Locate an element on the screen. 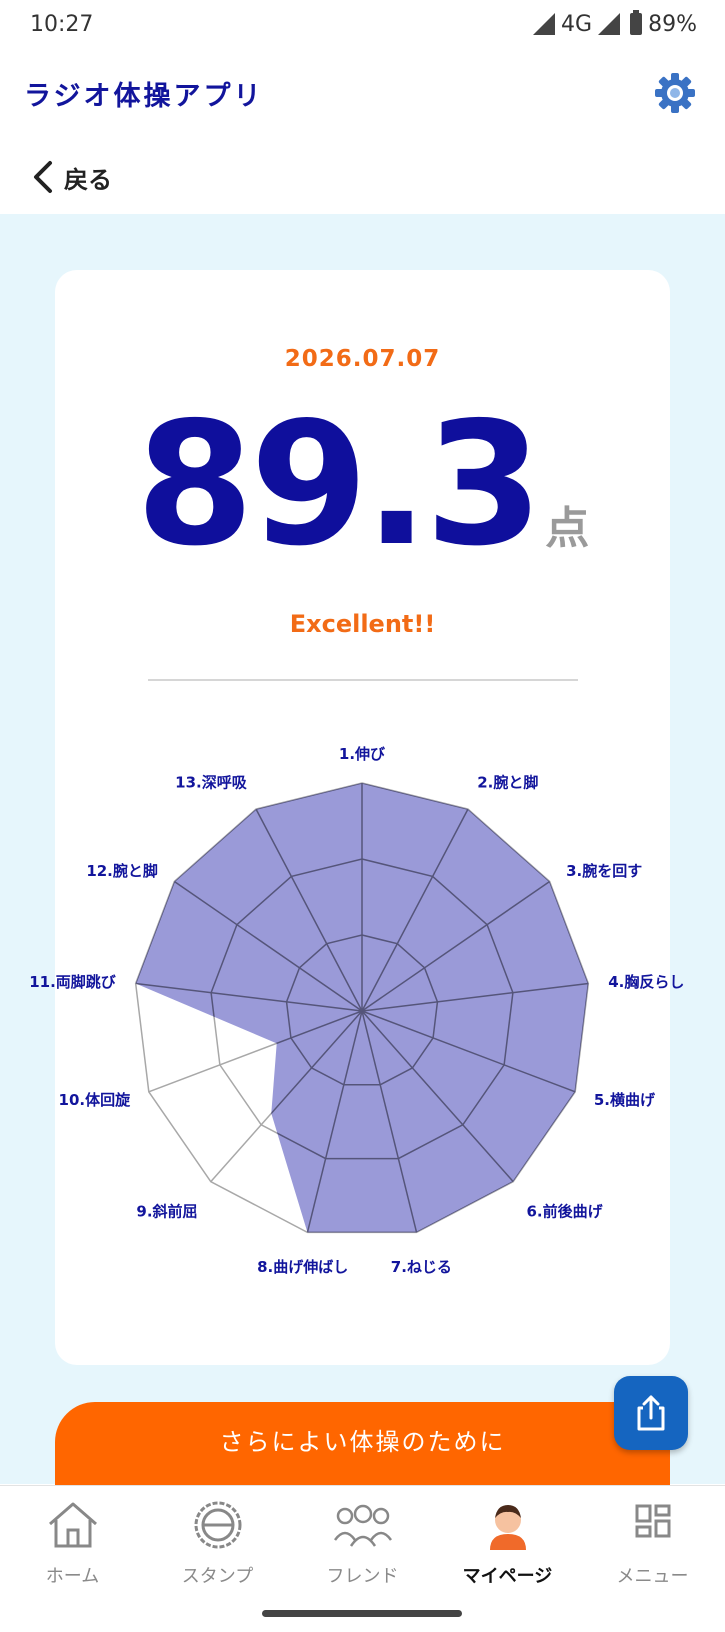  improve-button: さらによい体操のために is located at coordinates (362, 1444).